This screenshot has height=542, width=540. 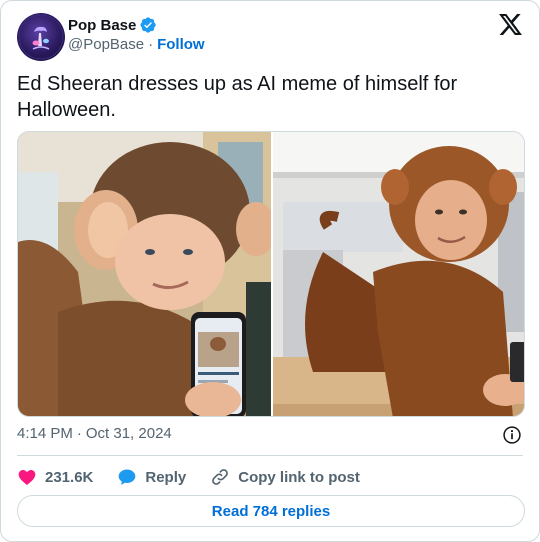 I want to click on tweet-timestamp: 4:14 PM · Oct 31, 2024, so click(x=94, y=433).